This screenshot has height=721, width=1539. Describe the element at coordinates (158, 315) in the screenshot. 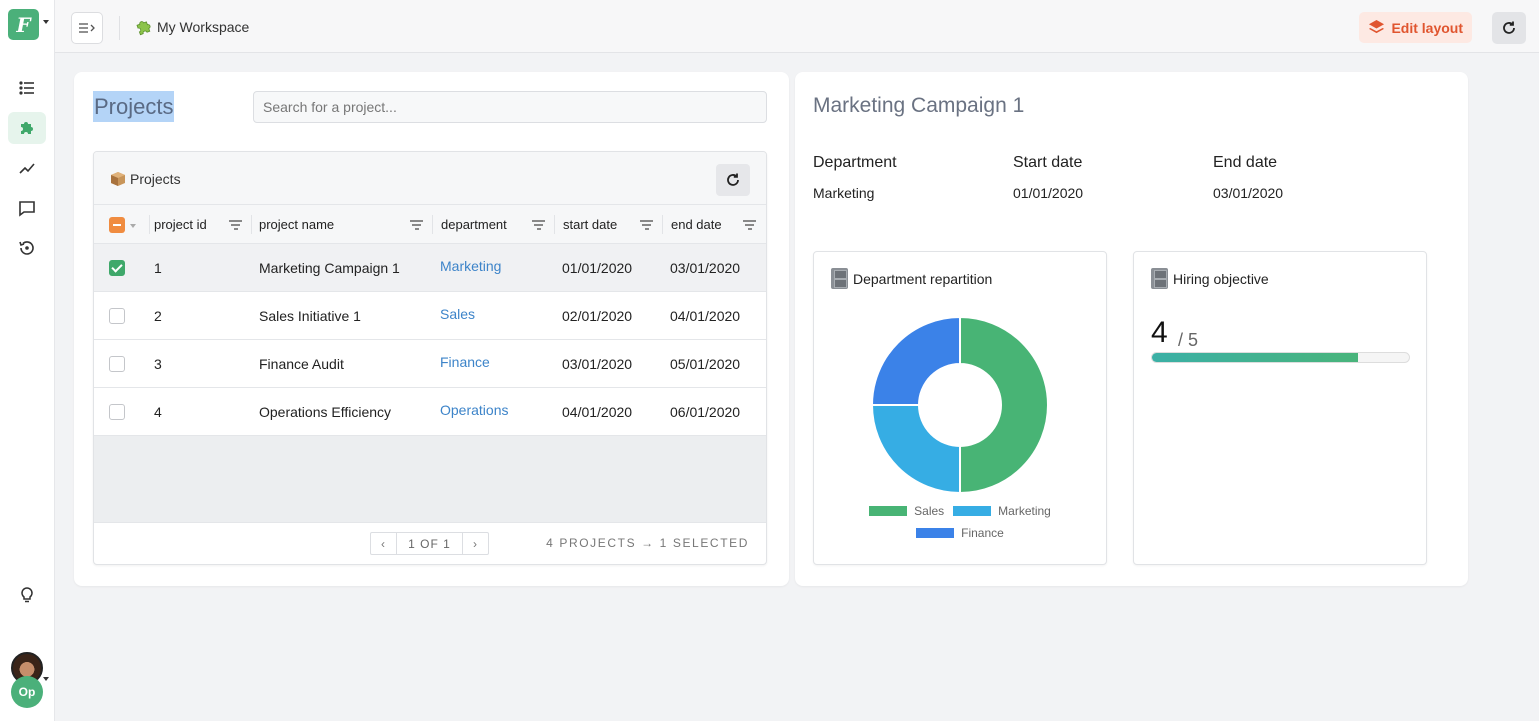

I see `cell-project-id: 2` at that location.